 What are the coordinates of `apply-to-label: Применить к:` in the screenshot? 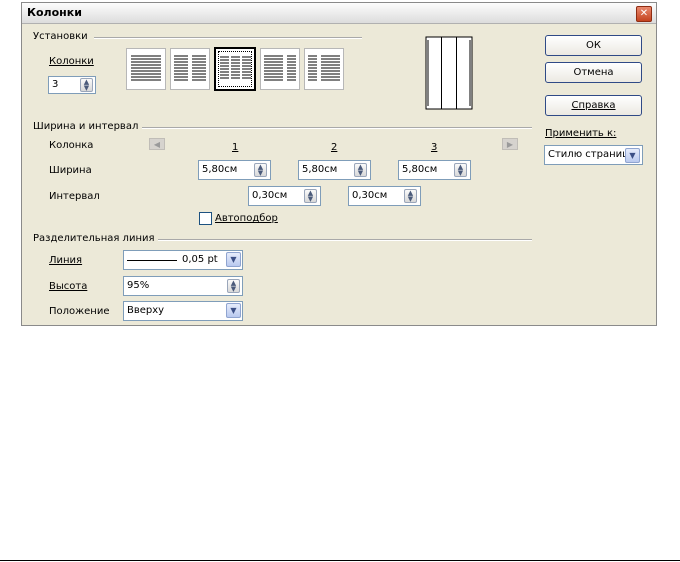 It's located at (581, 133).